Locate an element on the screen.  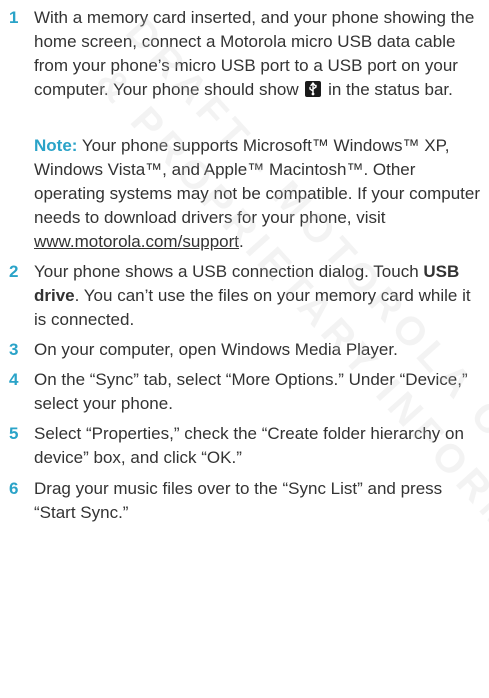
step-number: 1 is located at coordinates (14, 17).